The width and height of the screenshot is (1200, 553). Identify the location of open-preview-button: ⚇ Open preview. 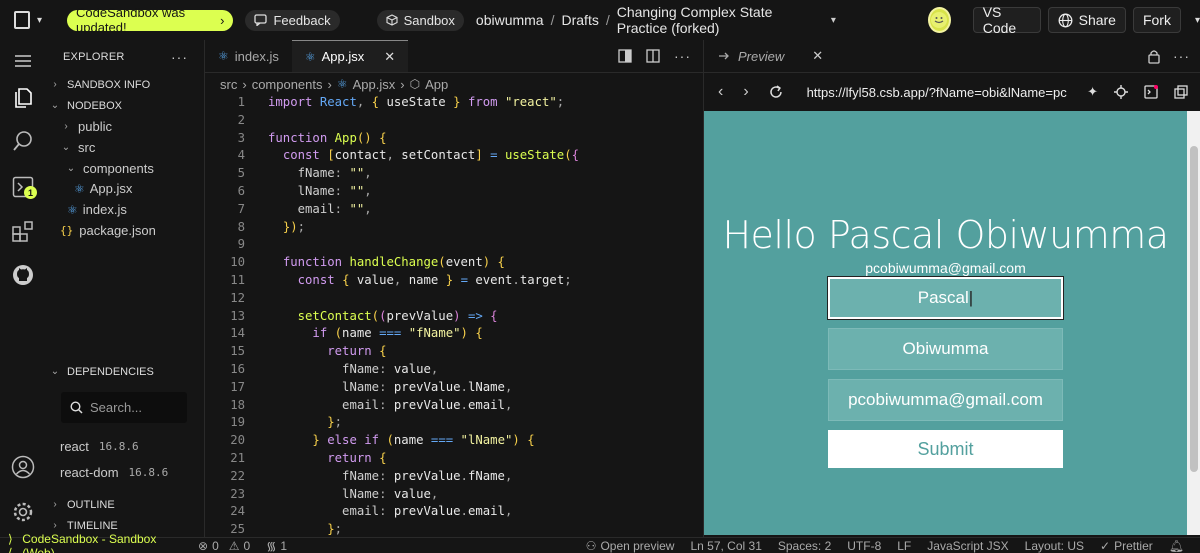
(630, 546).